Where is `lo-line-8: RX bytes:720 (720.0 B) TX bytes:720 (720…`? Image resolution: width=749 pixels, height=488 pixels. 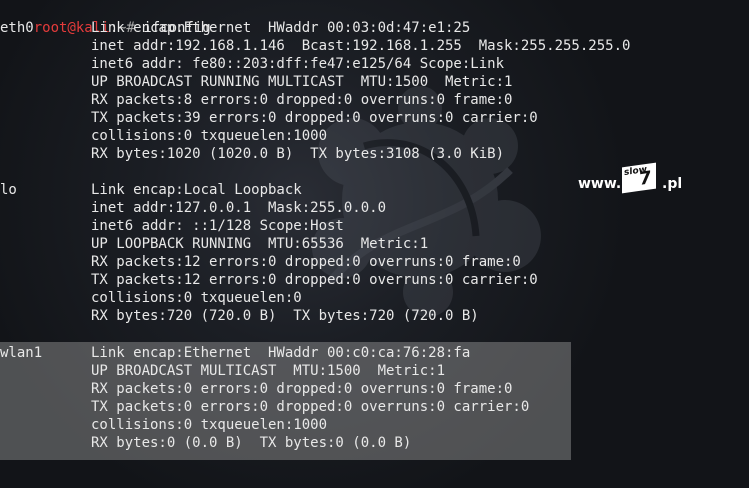 lo-line-8: RX bytes:720 (720.0 B) TX bytes:720 (720… is located at coordinates (285, 316).